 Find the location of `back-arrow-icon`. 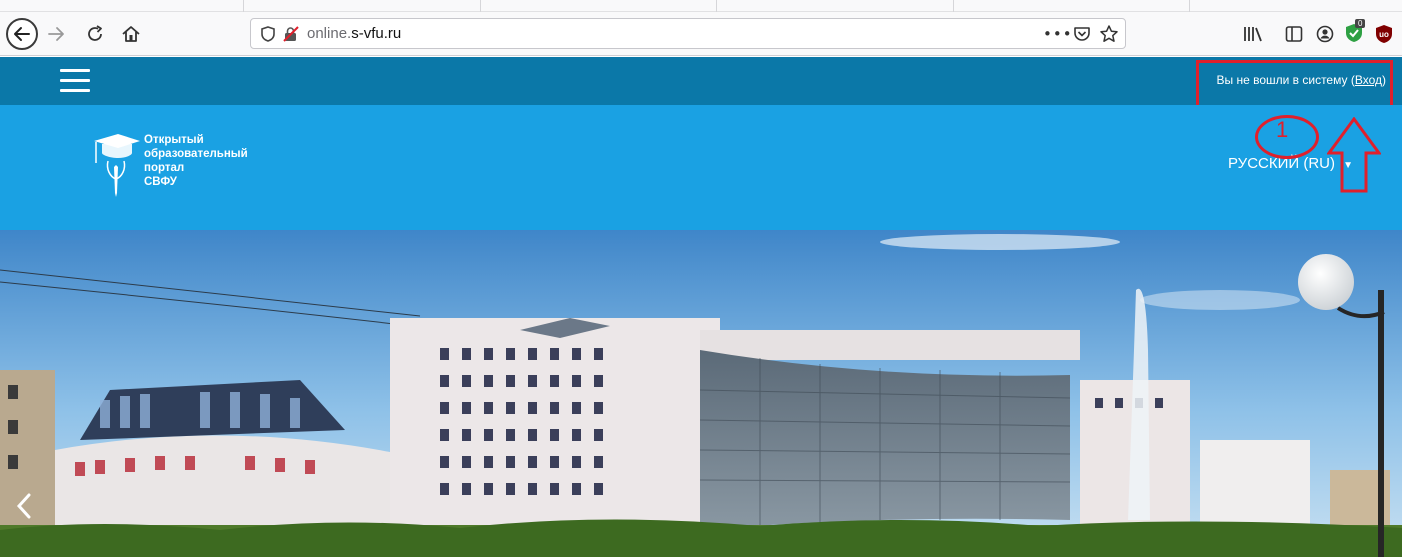

back-arrow-icon is located at coordinates (22, 34).